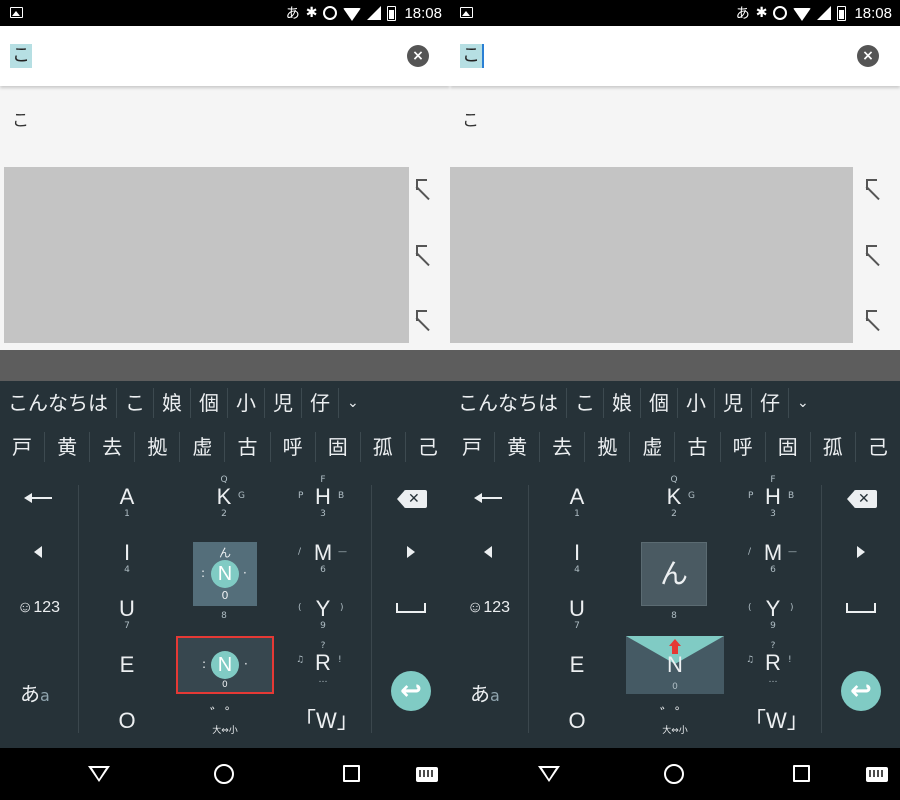  Describe the element at coordinates (225, 665) in the screenshot. I see `key-n-highlighted: N : · 0` at that location.